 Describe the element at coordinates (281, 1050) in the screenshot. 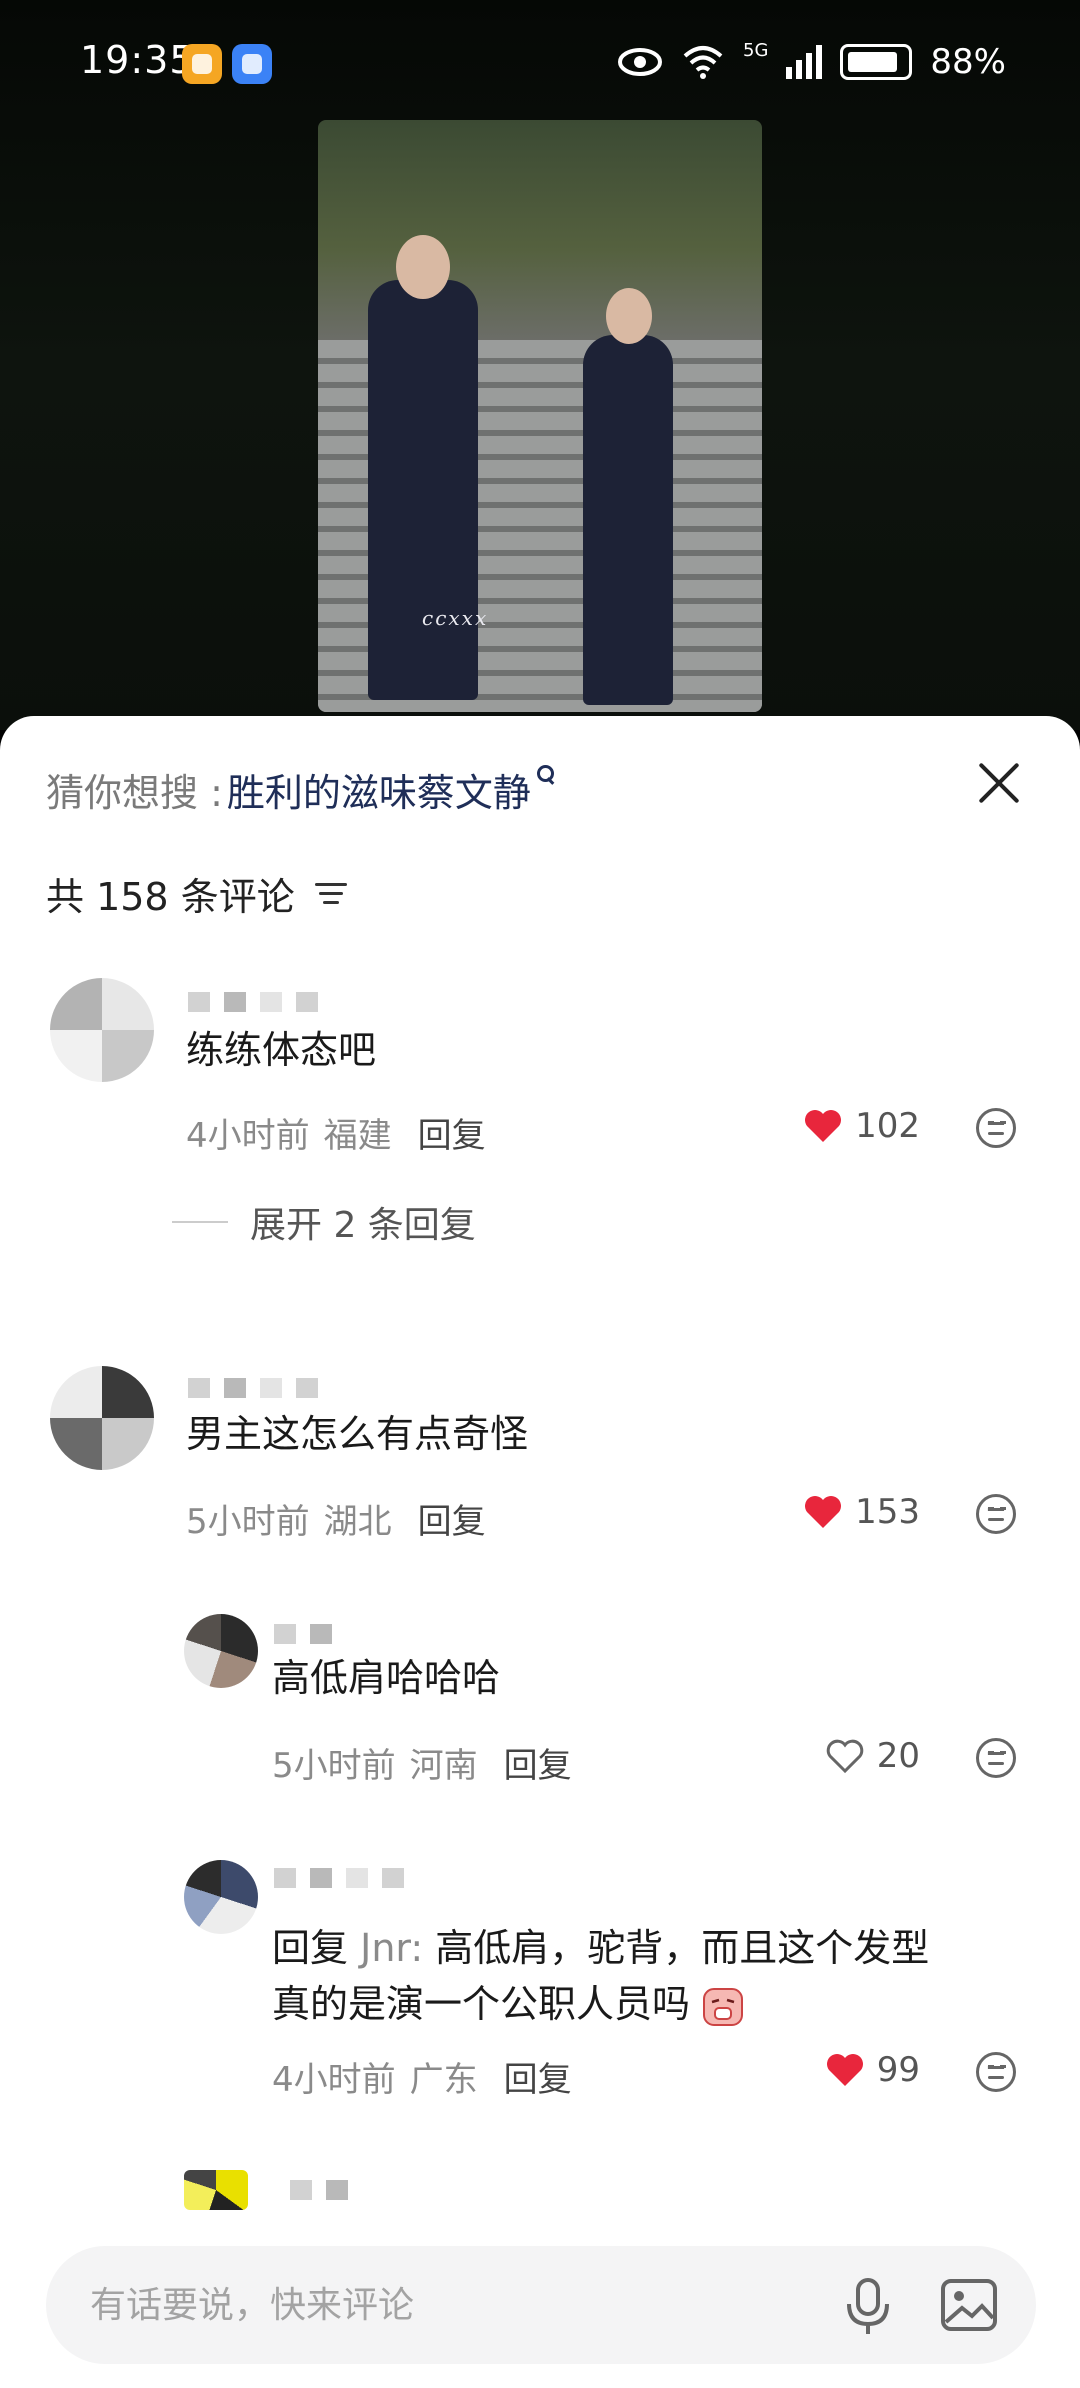

I see `comment-text: 练练体态吧` at that location.